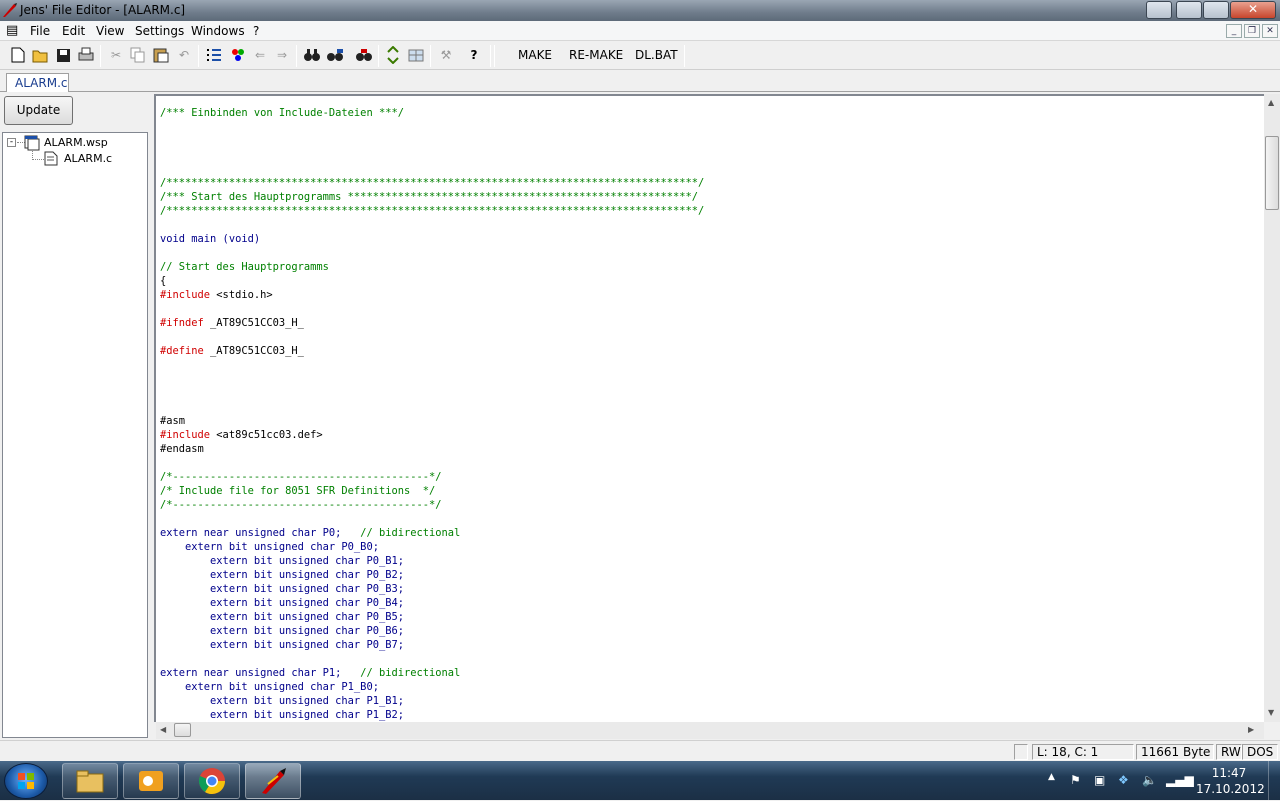 The height and width of the screenshot is (801, 1280). Describe the element at coordinates (260, 55) in the screenshot. I see `indent-left-icon: ⇐` at that location.